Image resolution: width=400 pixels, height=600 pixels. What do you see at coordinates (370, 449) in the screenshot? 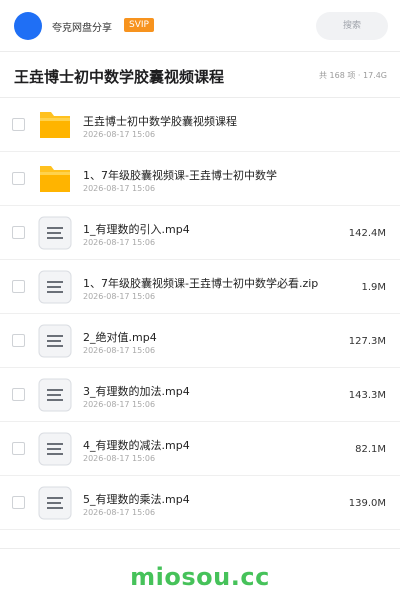
I see `file-size: 82.1M` at bounding box center [370, 449].